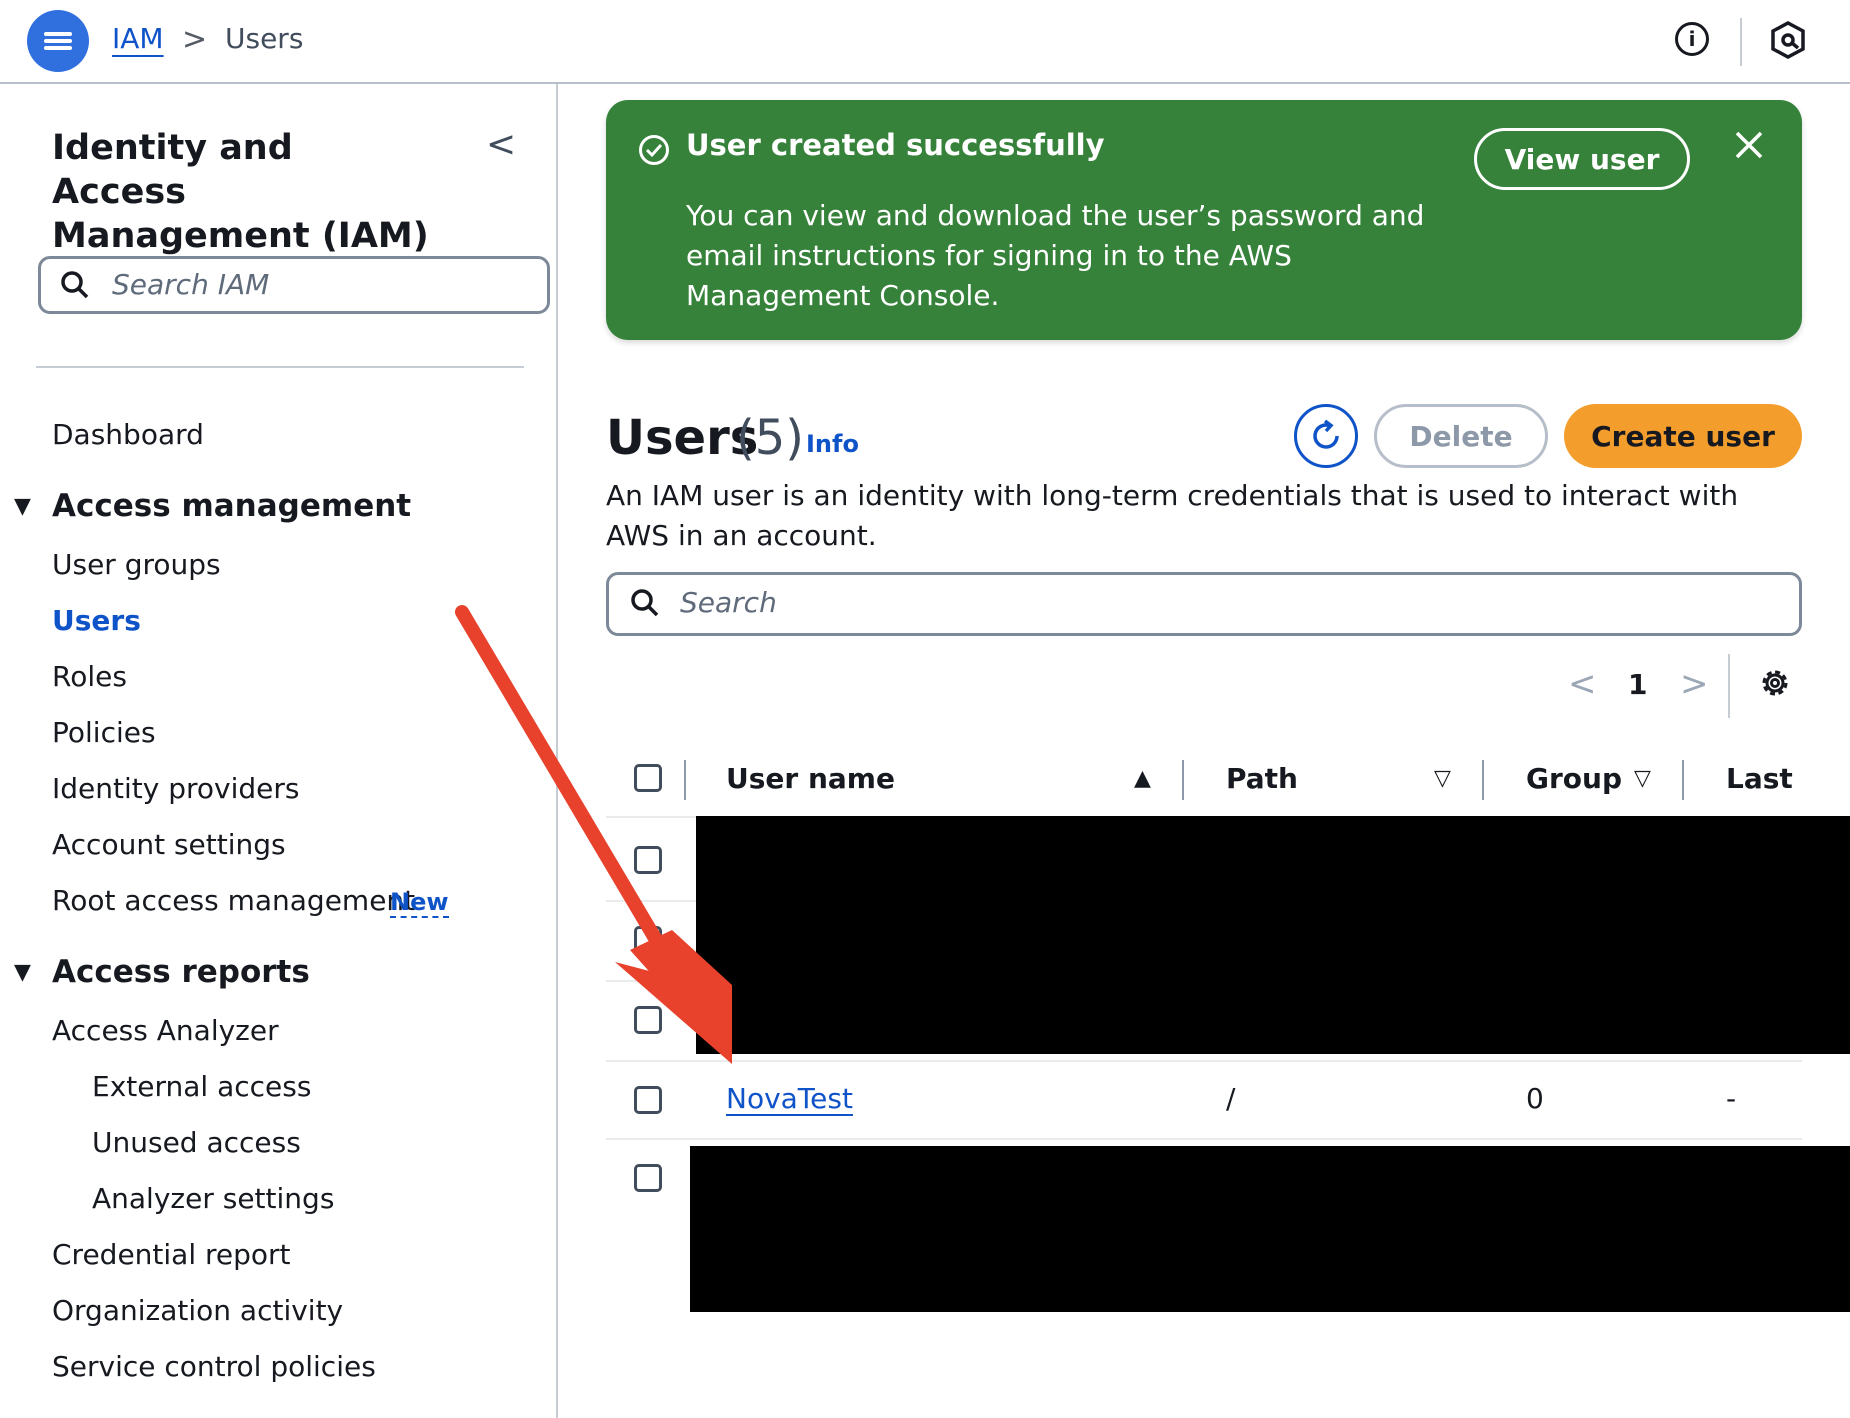 This screenshot has height=1418, width=1850. Describe the element at coordinates (165, 1030) in the screenshot. I see `nav-access-analyzer: Access Analyzer` at that location.